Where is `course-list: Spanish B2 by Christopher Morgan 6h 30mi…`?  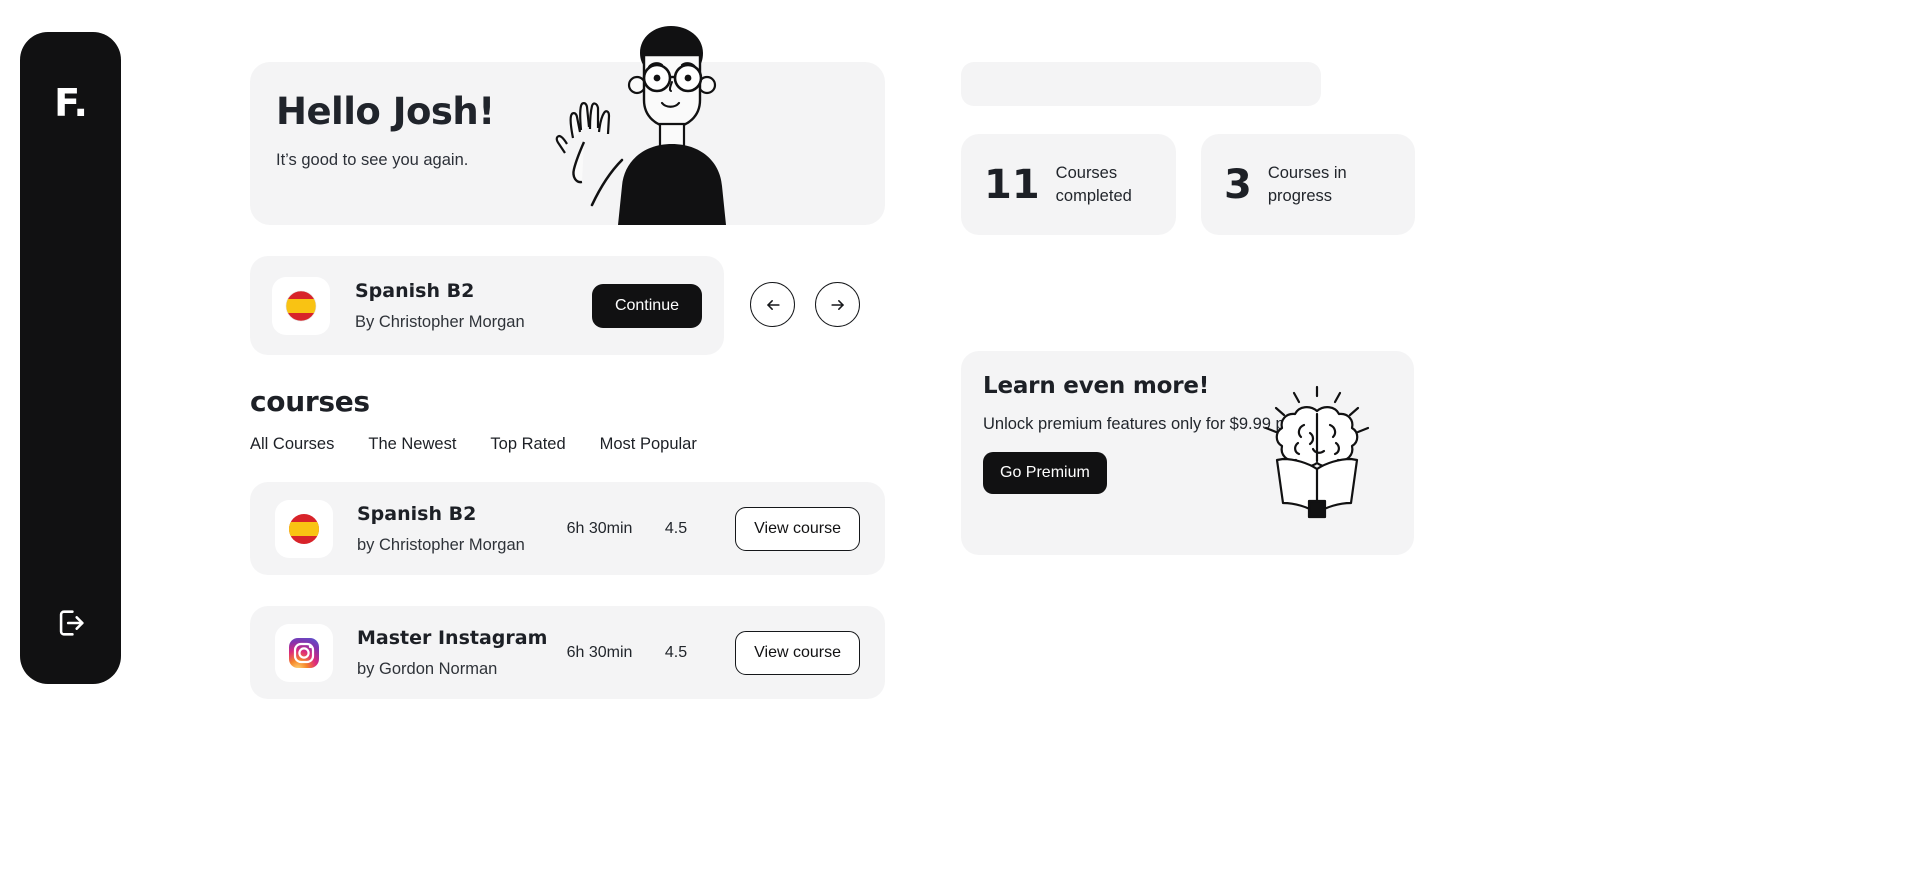 course-list: Spanish B2 by Christopher Morgan 6h 30mi… is located at coordinates (567, 590).